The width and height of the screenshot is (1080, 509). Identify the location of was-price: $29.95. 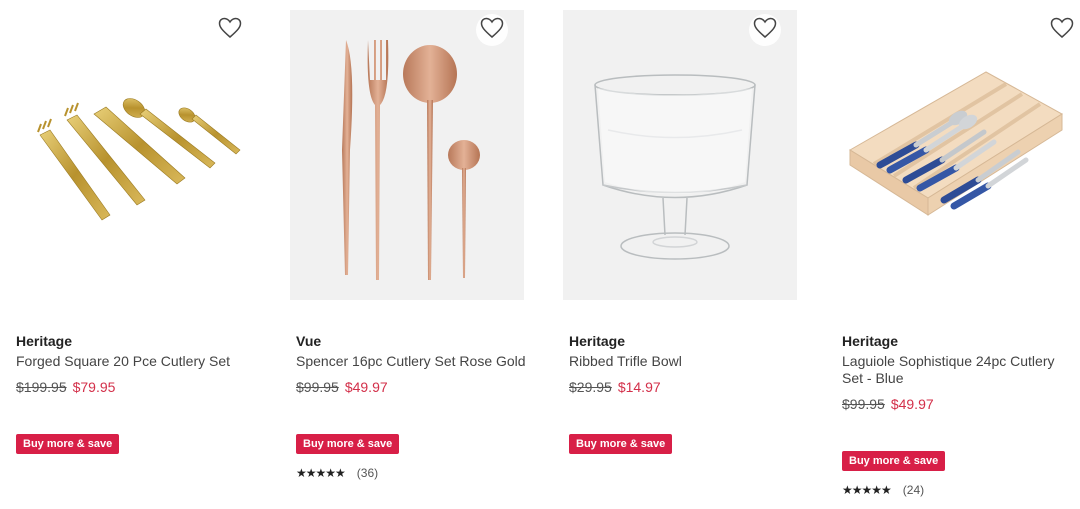
(590, 387).